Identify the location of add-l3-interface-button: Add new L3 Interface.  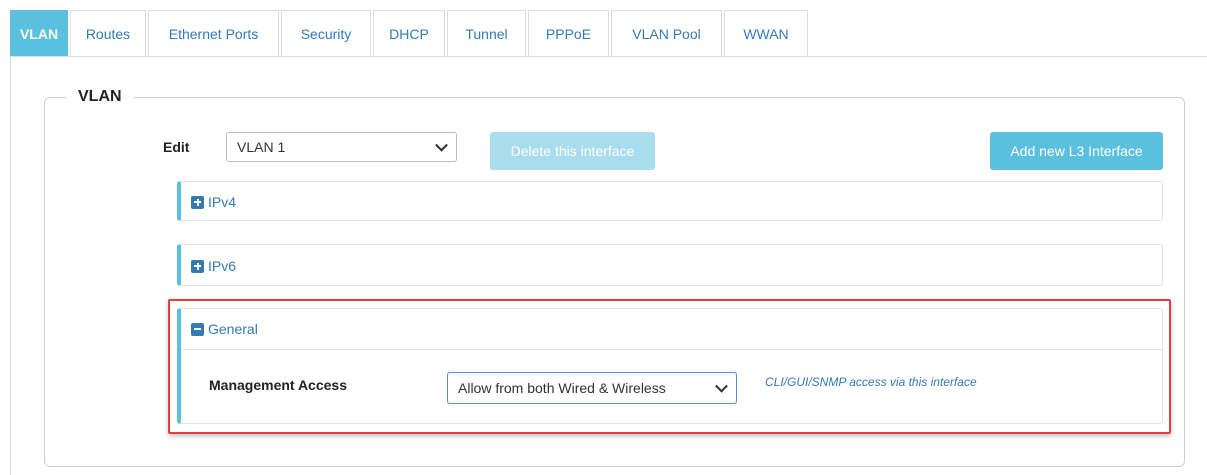
(1076, 151).